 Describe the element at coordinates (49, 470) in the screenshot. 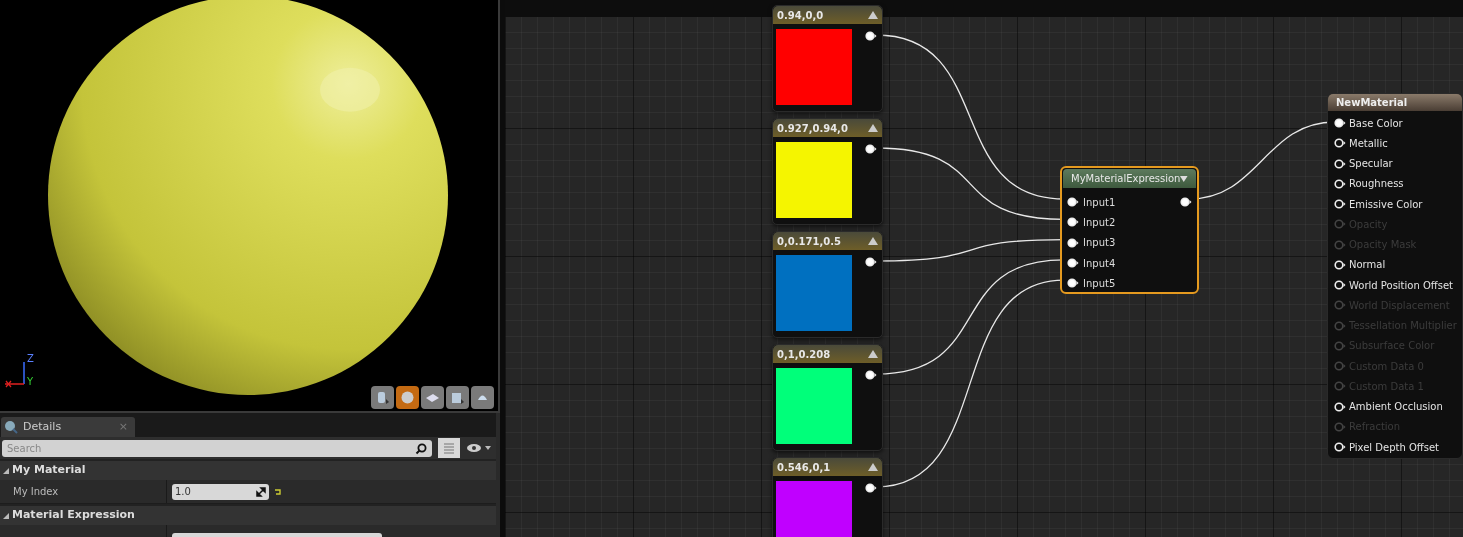

I see `category-title: My Material` at that location.